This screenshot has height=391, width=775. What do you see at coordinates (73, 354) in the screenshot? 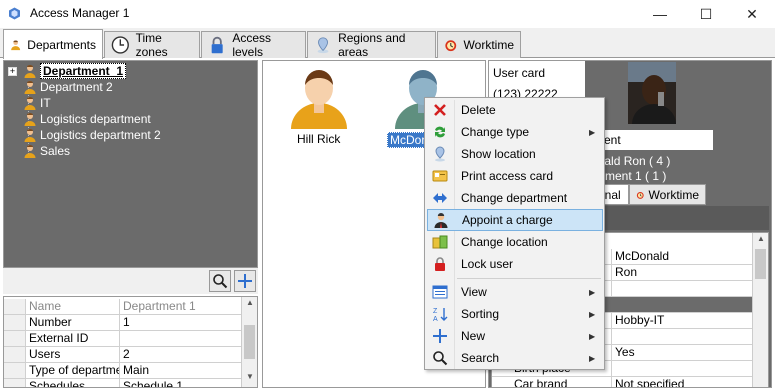
I see `property-key: Users` at bounding box center [73, 354].